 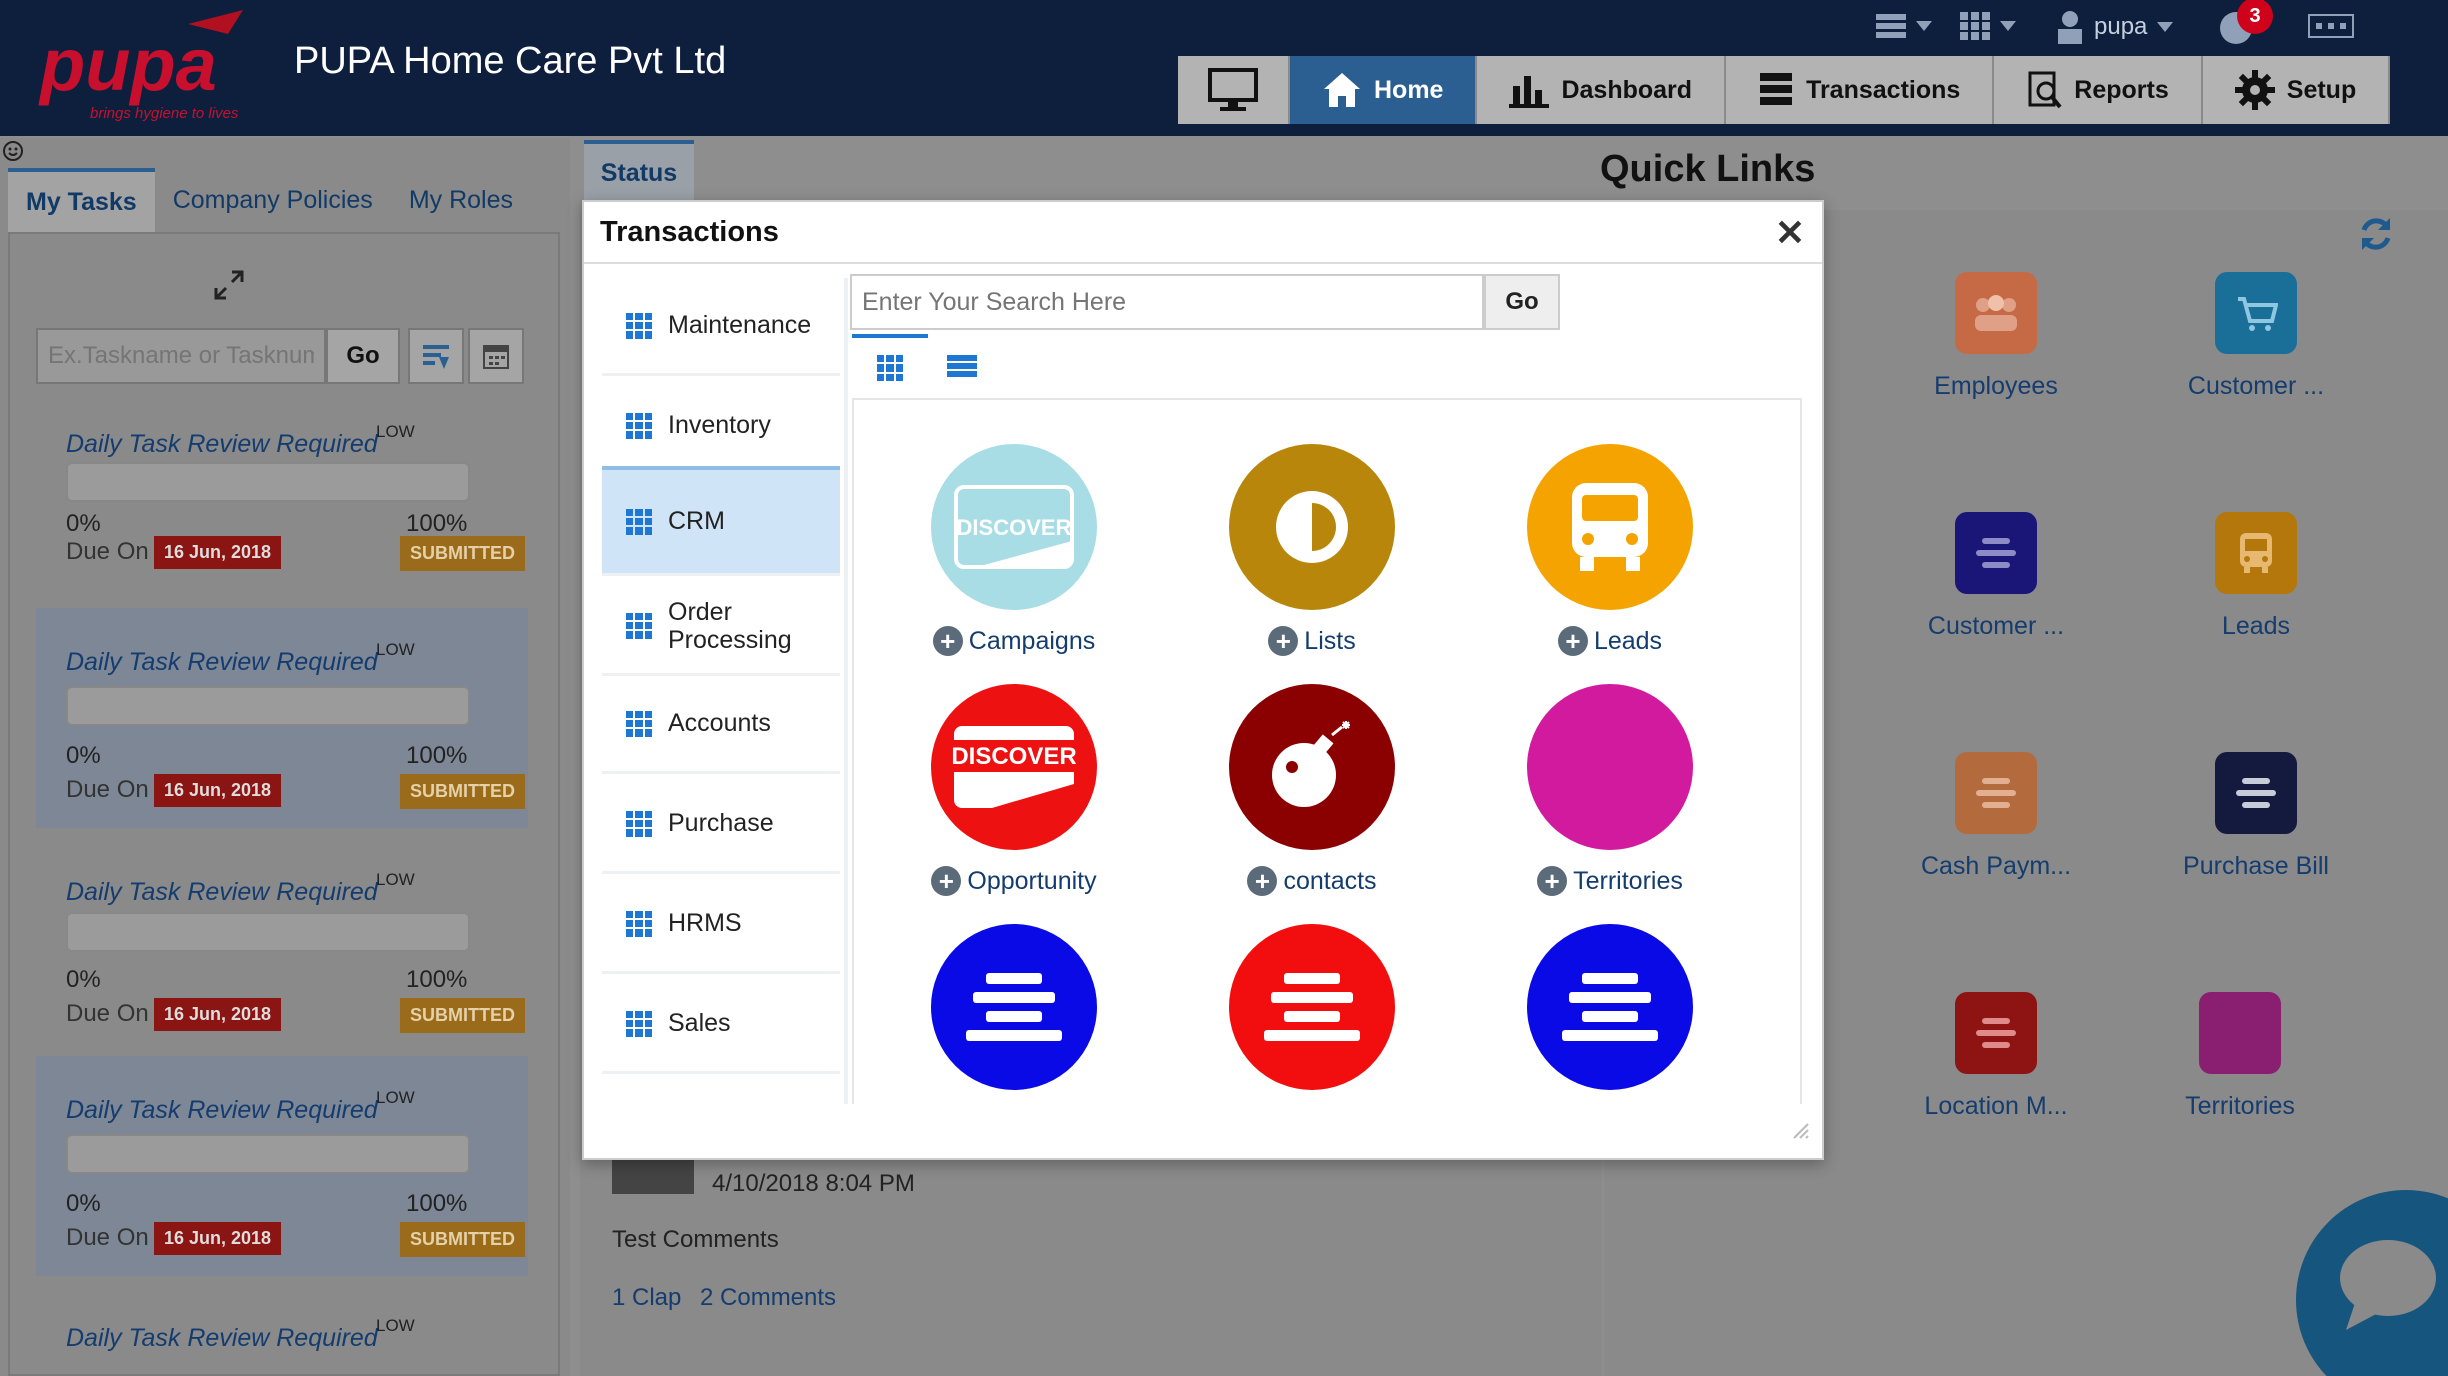 I want to click on smiley-icon, so click(x=13, y=151).